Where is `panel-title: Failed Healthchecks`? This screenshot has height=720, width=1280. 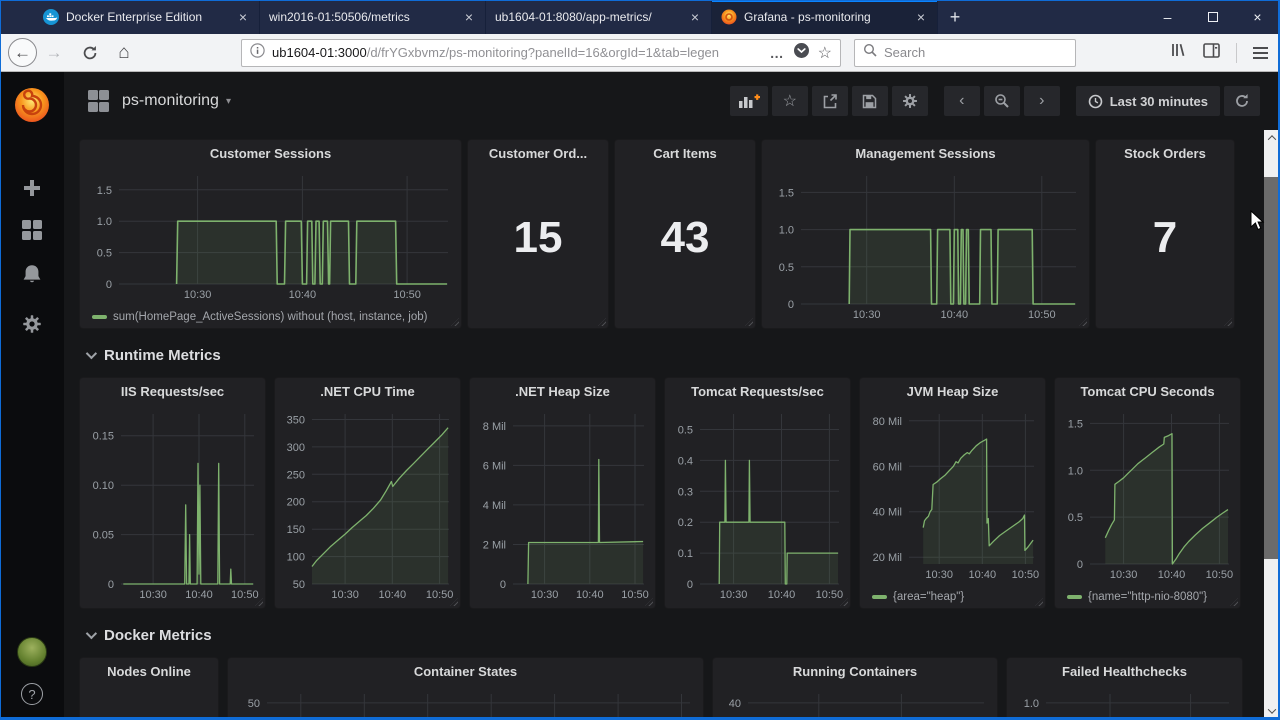 panel-title: Failed Healthchecks is located at coordinates (1124, 672).